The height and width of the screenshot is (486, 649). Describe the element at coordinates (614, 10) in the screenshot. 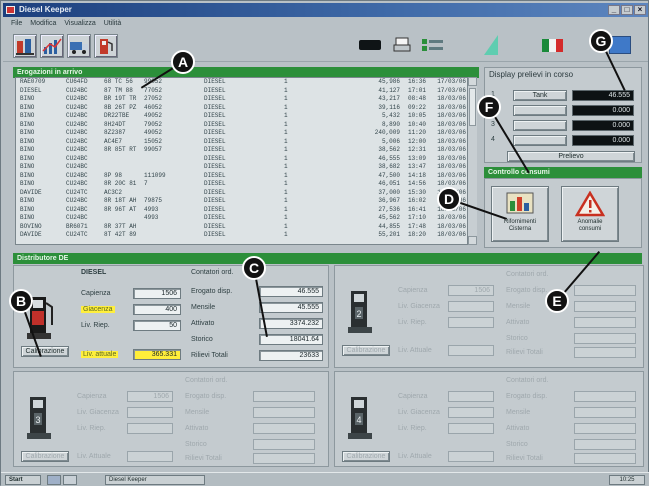

I see `minimize-button: _` at that location.